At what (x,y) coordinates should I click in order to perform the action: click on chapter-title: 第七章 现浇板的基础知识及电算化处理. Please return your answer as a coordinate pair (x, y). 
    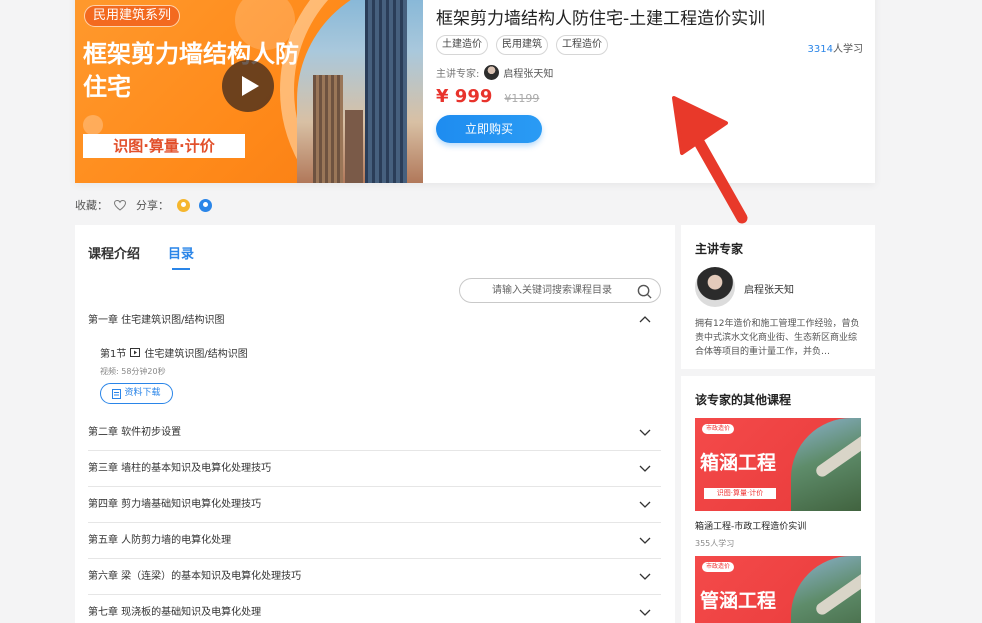
    Looking at the image, I should click on (175, 612).